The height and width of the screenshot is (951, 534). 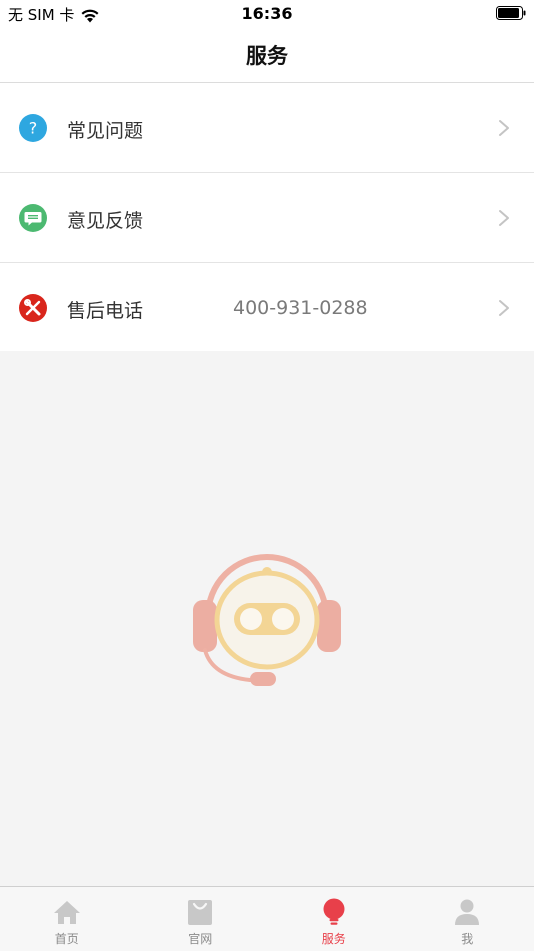 I want to click on tab-label: 我, so click(x=467, y=938).